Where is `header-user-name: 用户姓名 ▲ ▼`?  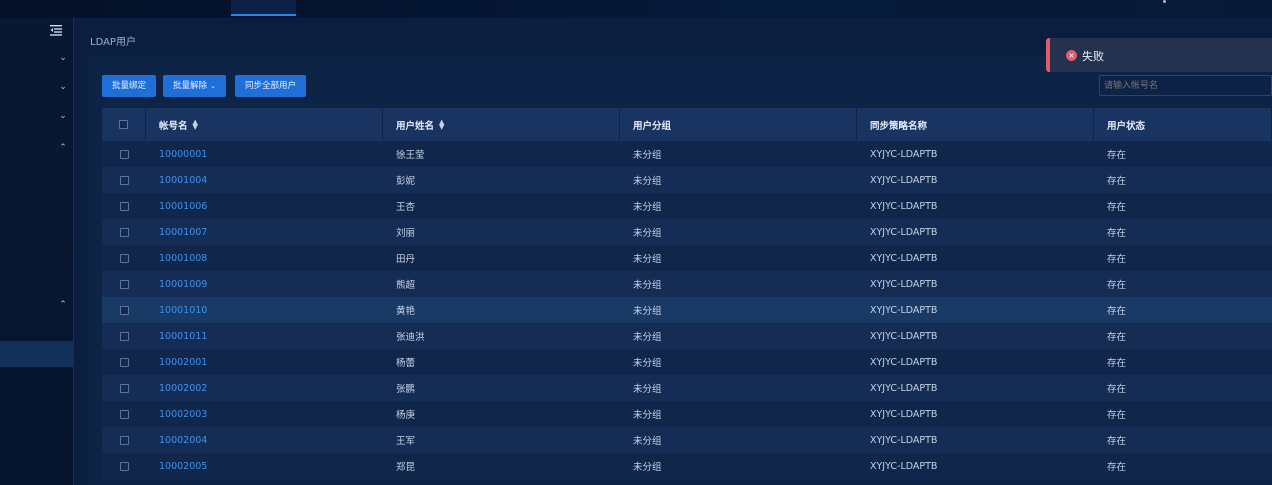
header-user-name: 用户姓名 ▲ ▼ is located at coordinates (501, 124).